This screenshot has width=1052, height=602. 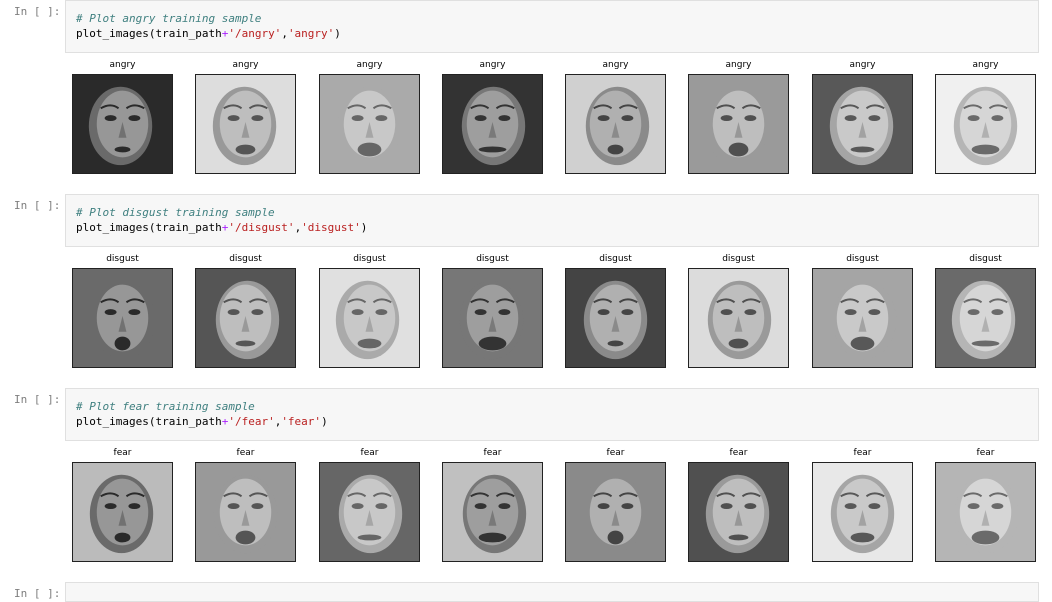 What do you see at coordinates (255, 33) in the screenshot?
I see `code-path-string: '/angry'` at bounding box center [255, 33].